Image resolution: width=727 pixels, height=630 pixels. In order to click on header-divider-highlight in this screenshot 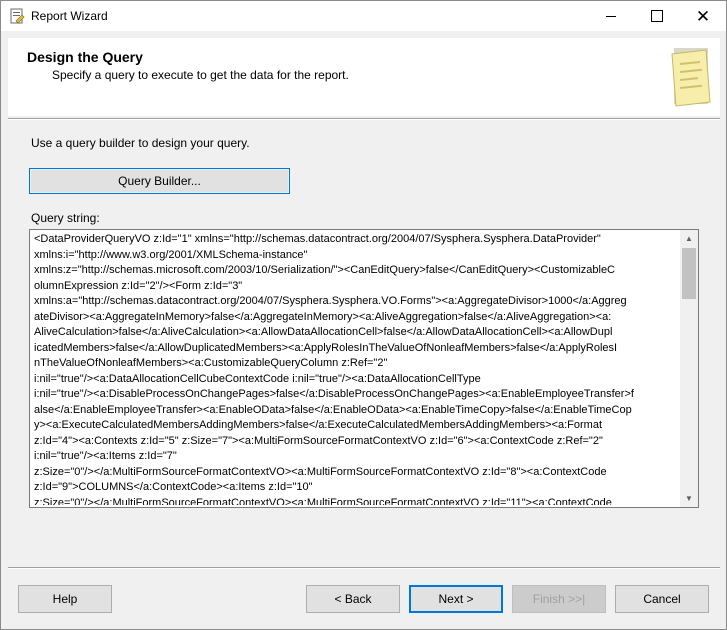, I will do `click(364, 119)`.